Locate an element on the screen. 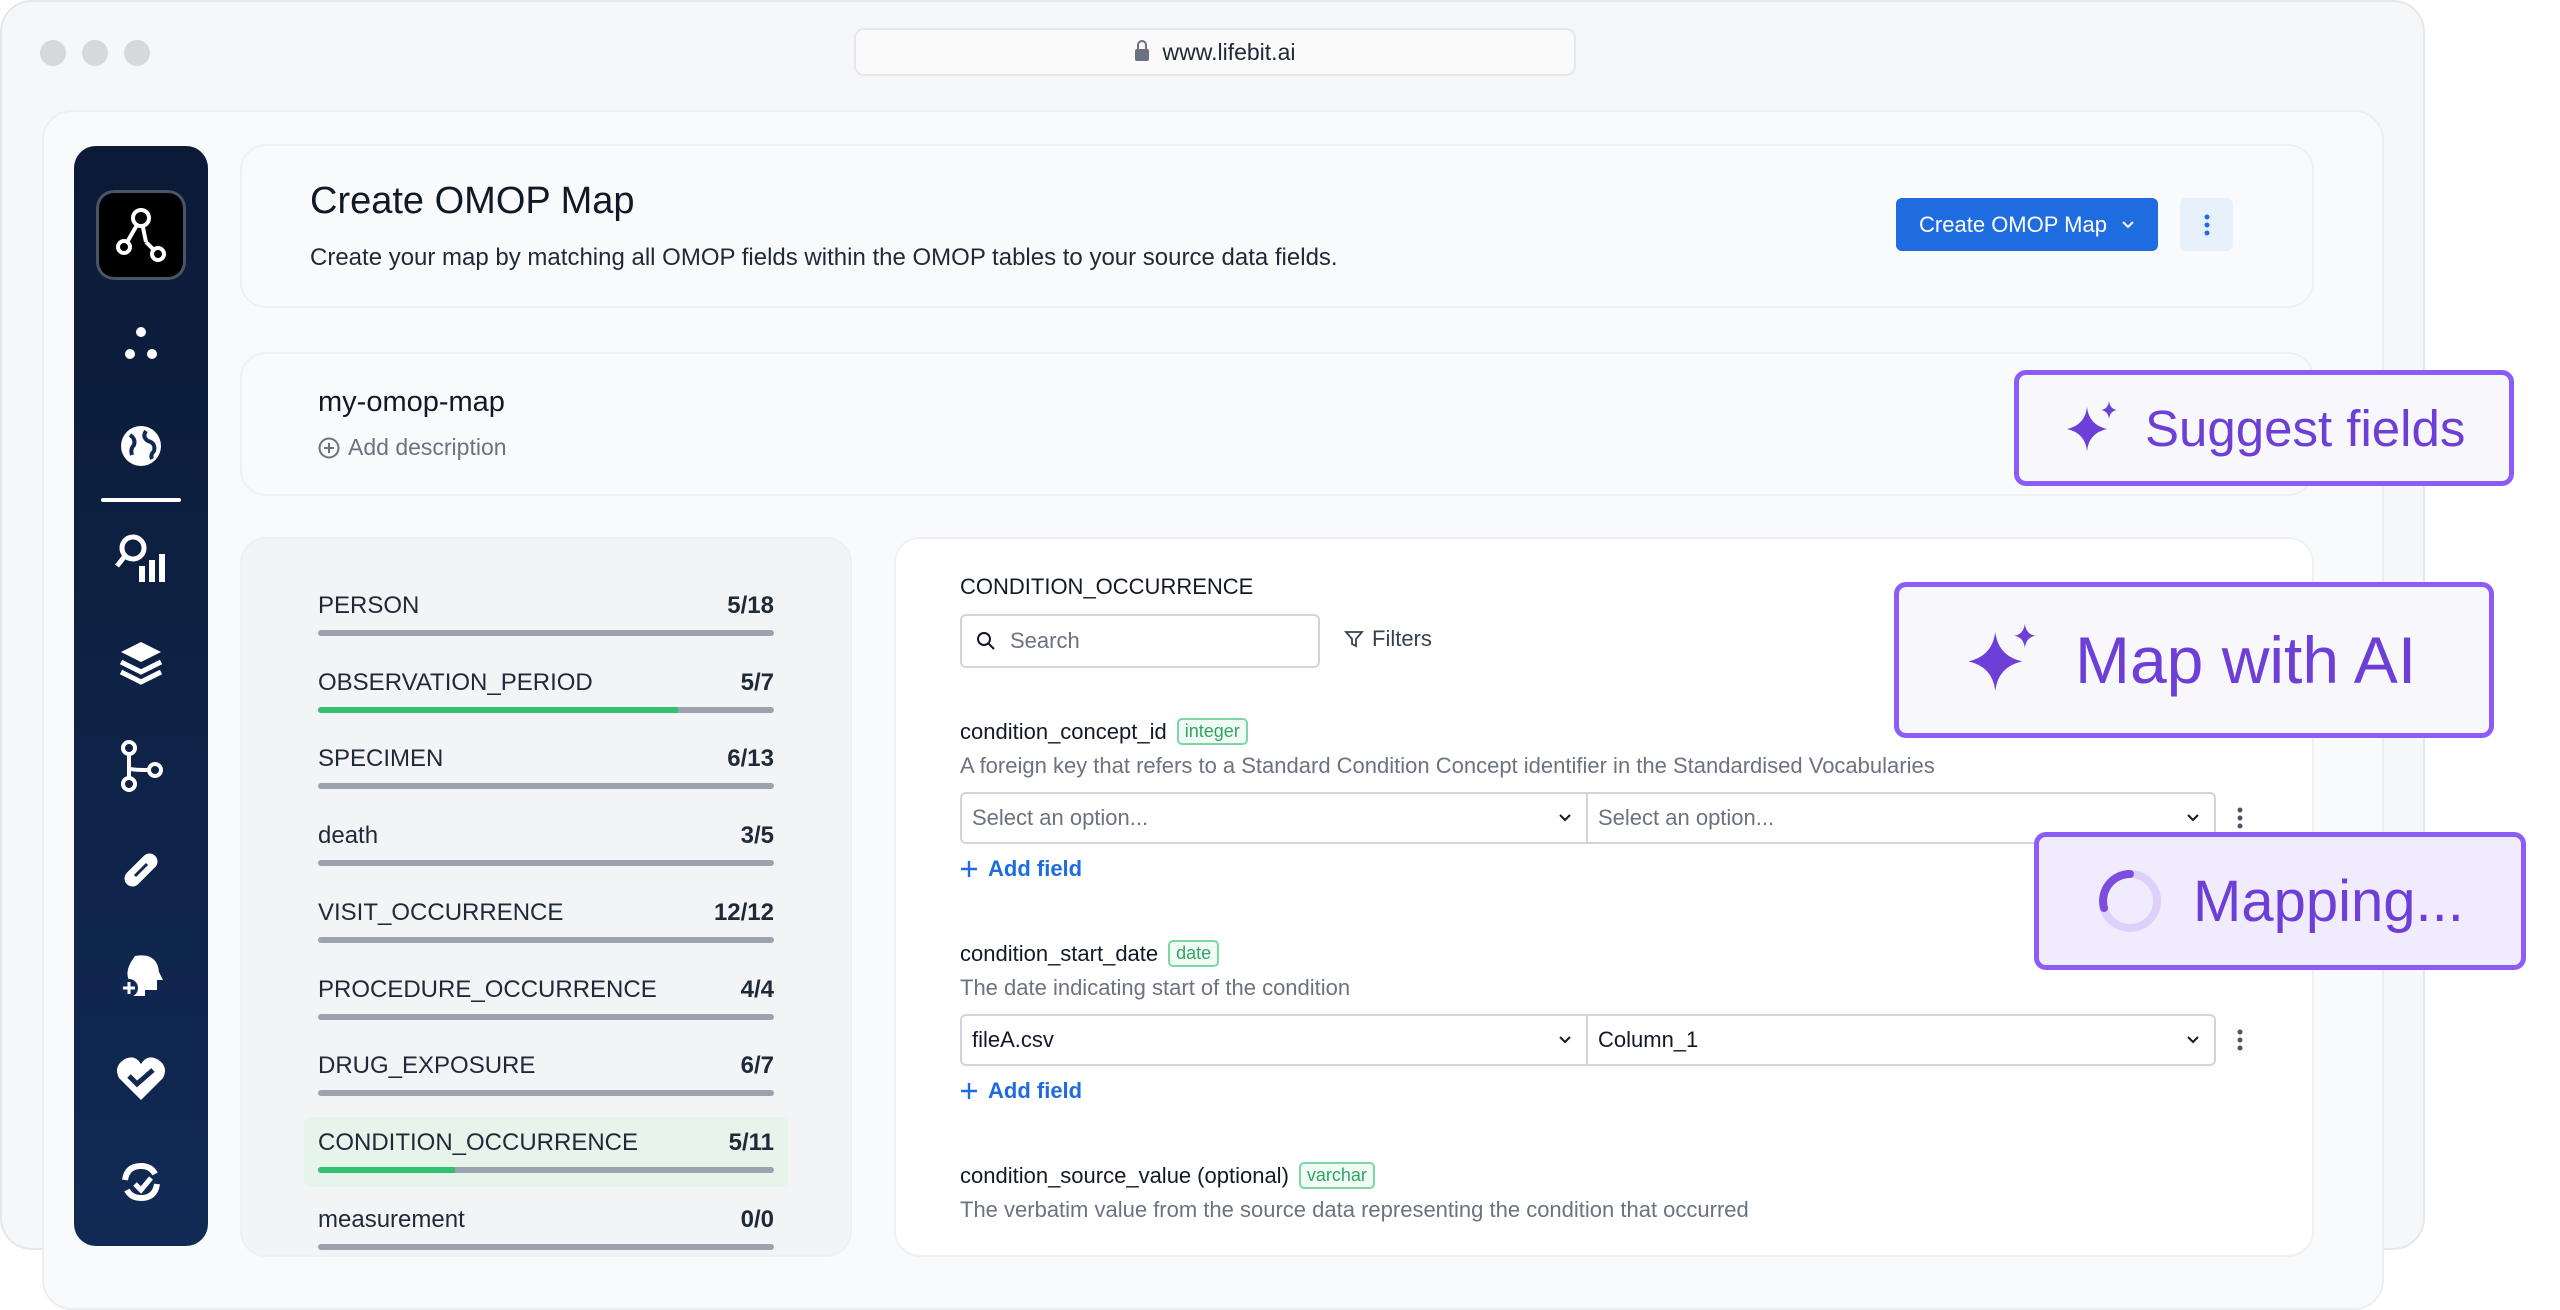 The height and width of the screenshot is (1310, 2560). table-name: death is located at coordinates (348, 836).